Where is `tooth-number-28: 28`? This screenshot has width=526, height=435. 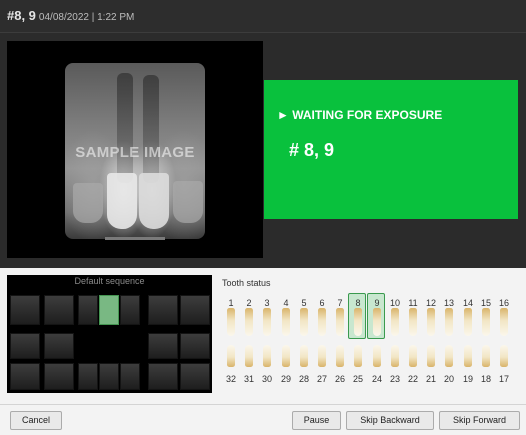 tooth-number-28: 28 is located at coordinates (303, 379).